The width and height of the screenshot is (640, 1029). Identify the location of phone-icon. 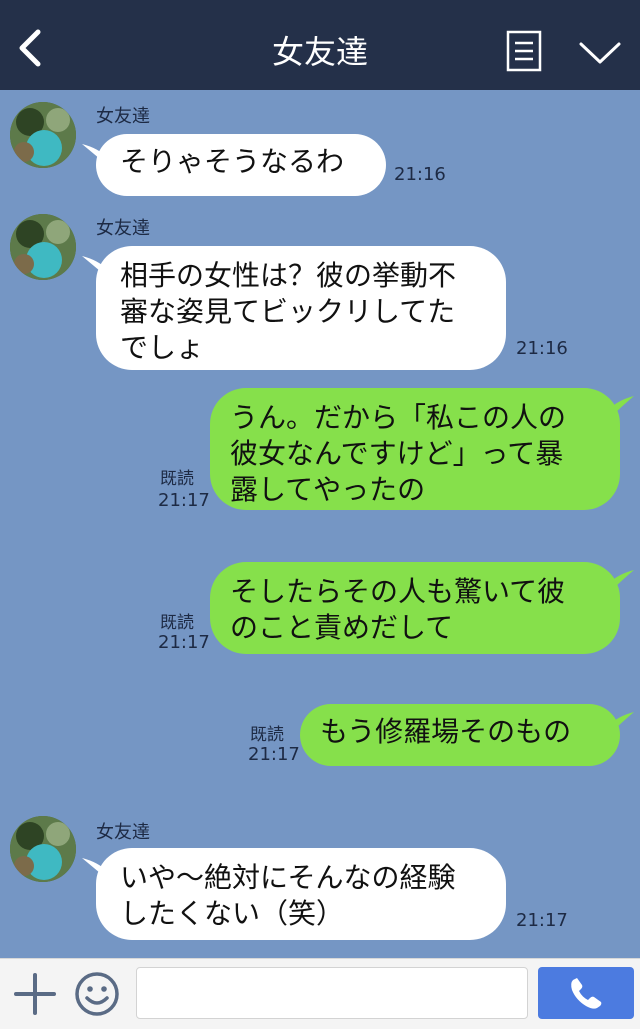
(586, 993).